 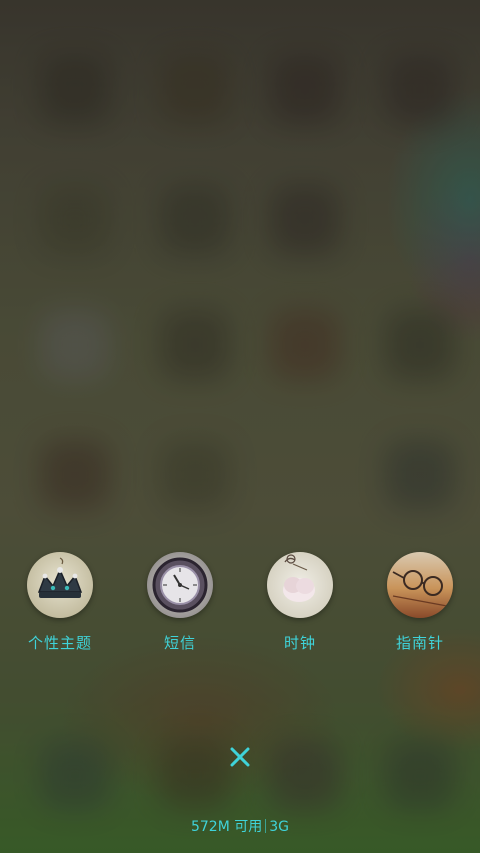 What do you see at coordinates (300, 585) in the screenshot?
I see `flower-clock-icon` at bounding box center [300, 585].